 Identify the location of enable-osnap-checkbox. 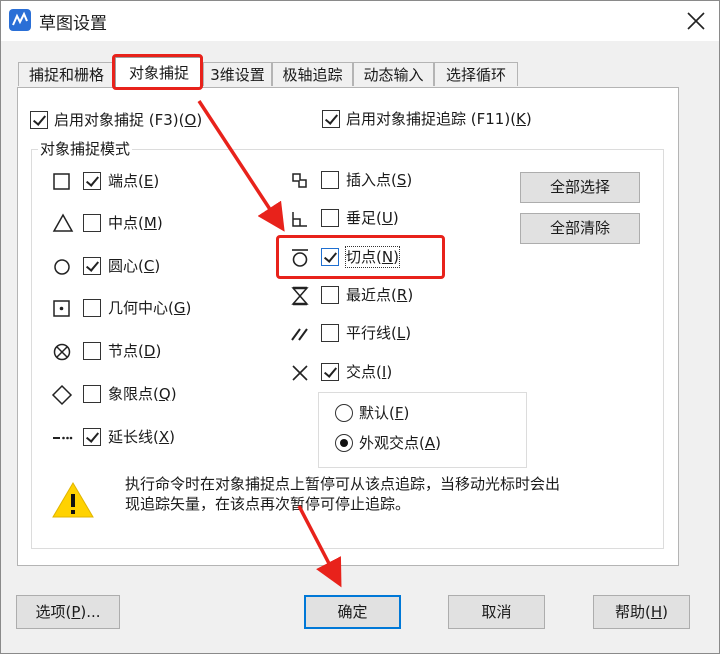
(39, 120).